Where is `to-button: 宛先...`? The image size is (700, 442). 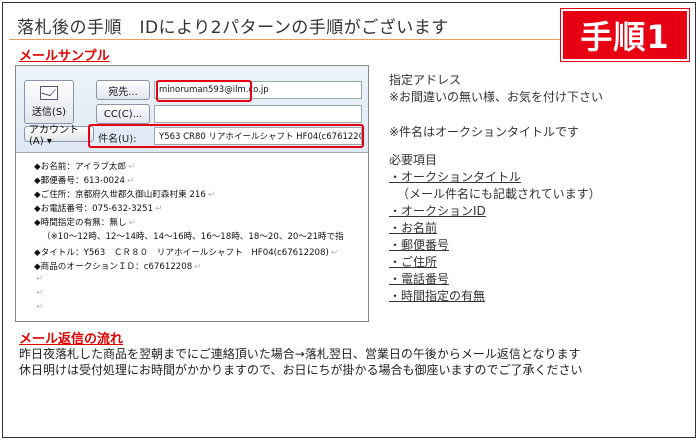 to-button: 宛先... is located at coordinates (123, 90).